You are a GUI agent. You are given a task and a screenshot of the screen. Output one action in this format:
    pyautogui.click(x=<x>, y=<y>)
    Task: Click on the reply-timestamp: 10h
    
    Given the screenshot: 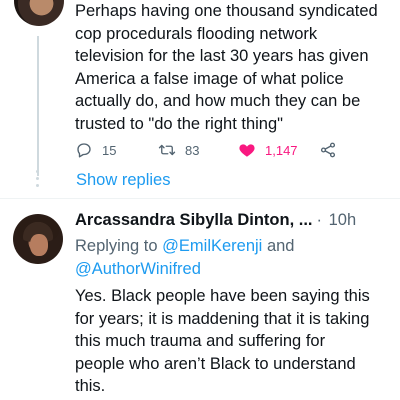 What is the action you would take?
    pyautogui.click(x=343, y=220)
    